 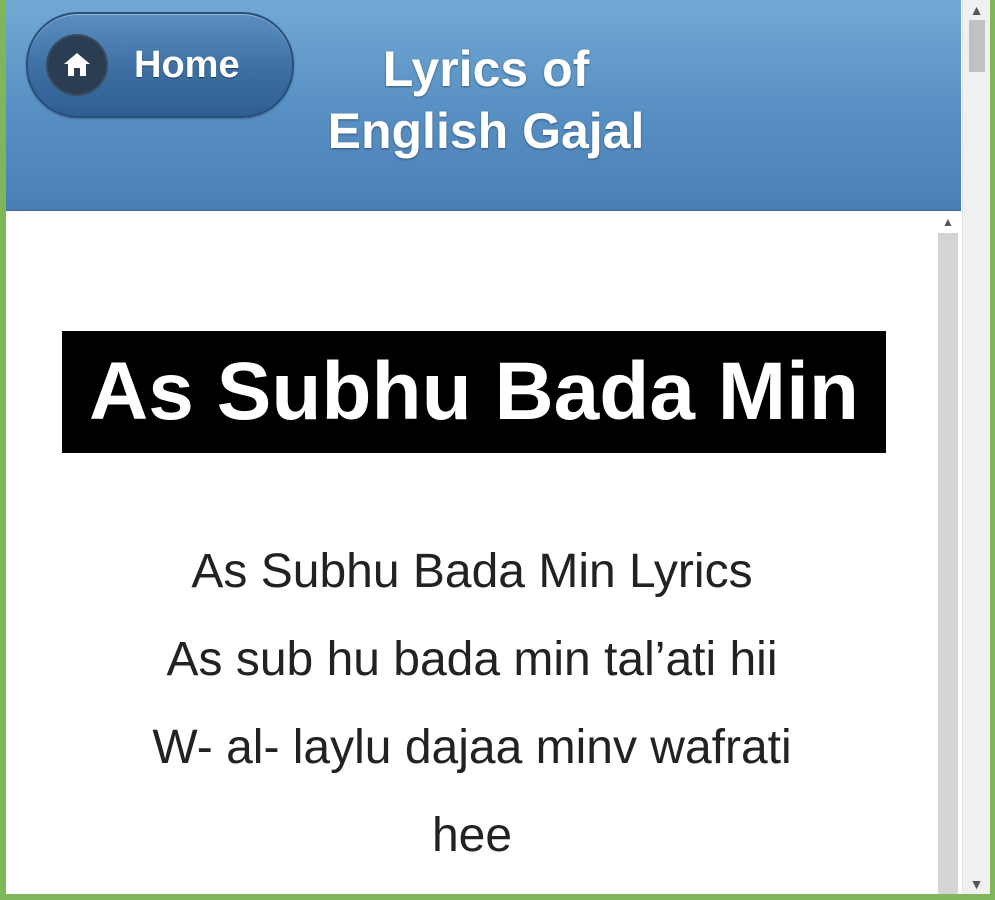 I want to click on content-scrollbar: ▲, so click(x=948, y=552).